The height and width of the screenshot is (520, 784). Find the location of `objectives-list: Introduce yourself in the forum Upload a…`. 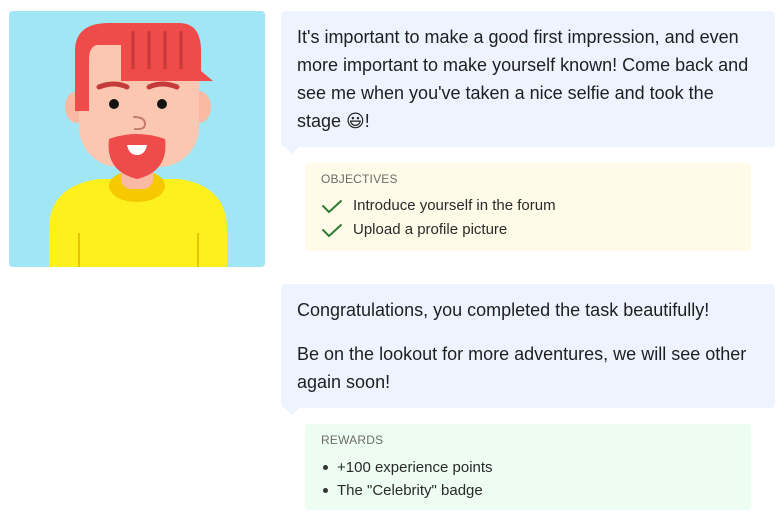

objectives-list: Introduce yourself in the forum Upload a… is located at coordinates (528, 217).